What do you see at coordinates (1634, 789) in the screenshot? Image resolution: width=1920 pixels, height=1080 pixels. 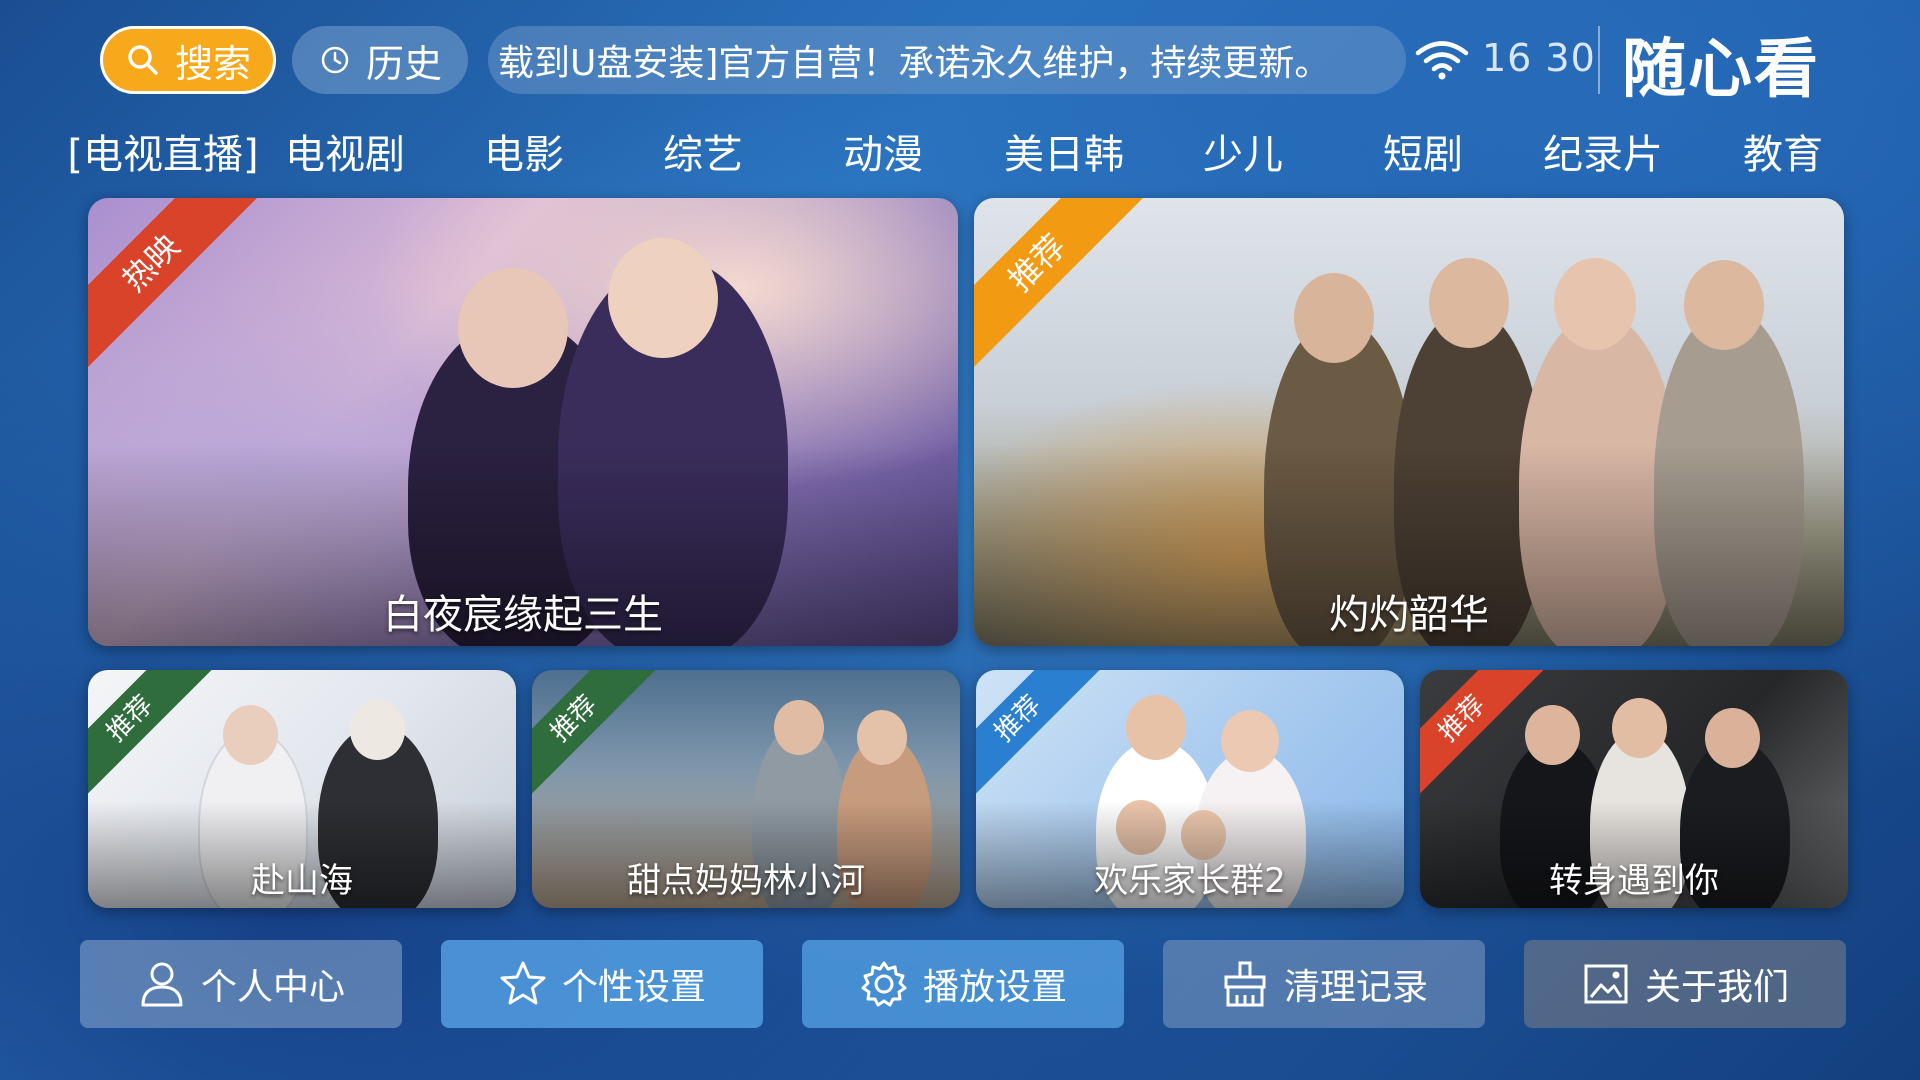 I see `poster-card: 推荐 转身遇到你` at bounding box center [1634, 789].